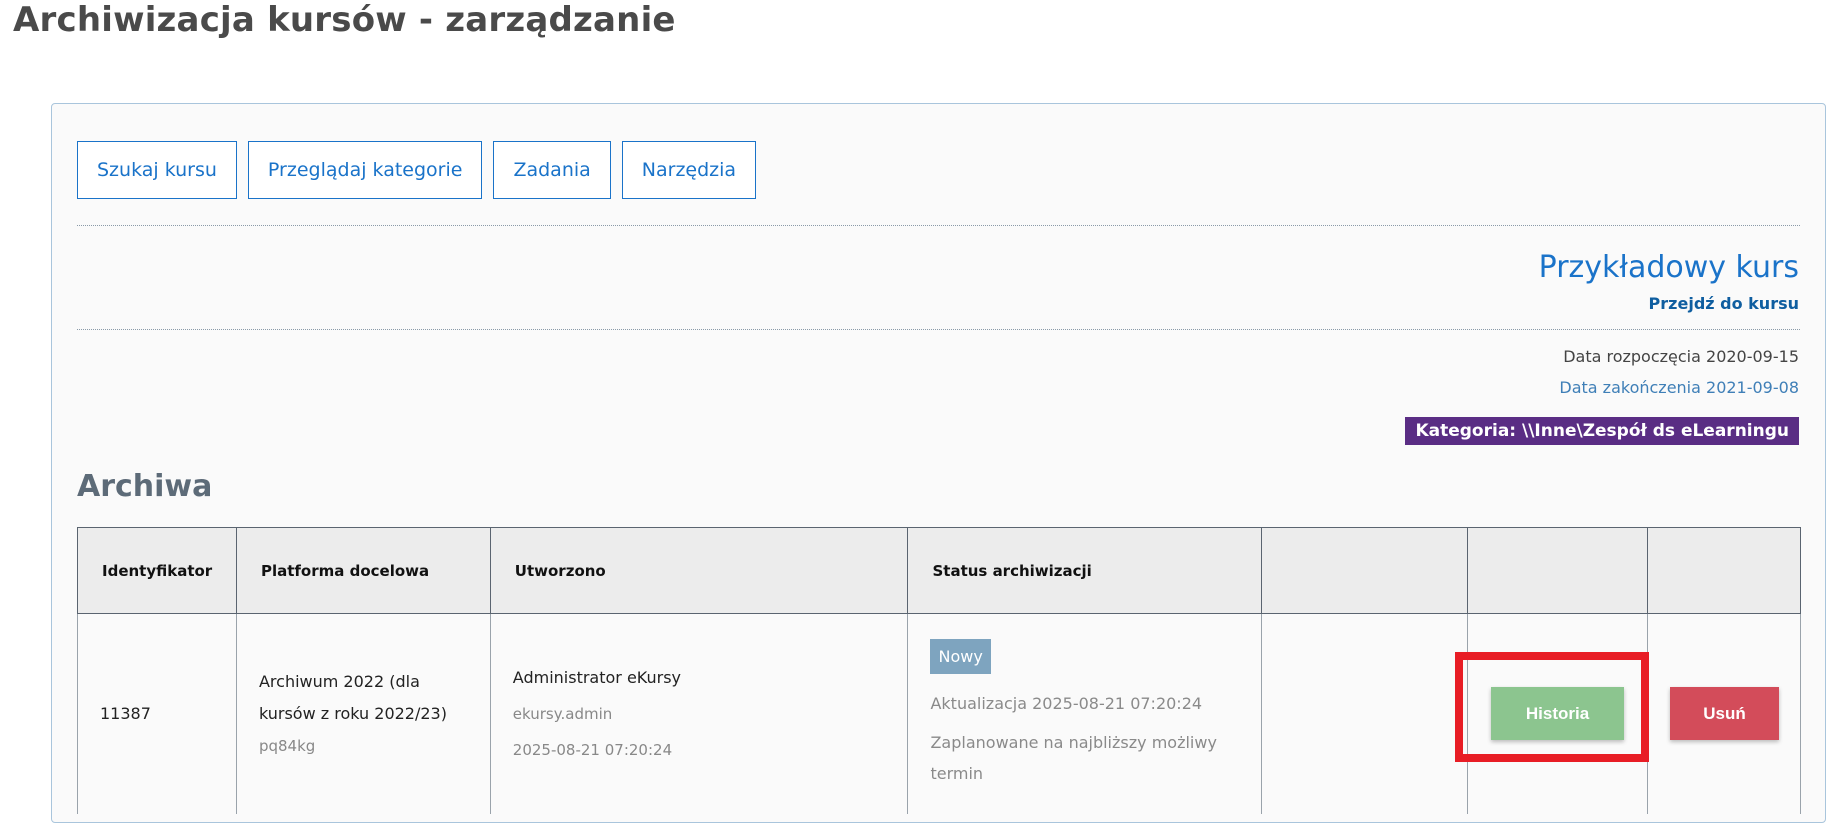 The height and width of the screenshot is (823, 1835). What do you see at coordinates (363, 570) in the screenshot?
I see `col-header-platform: Platforma docelowa` at bounding box center [363, 570].